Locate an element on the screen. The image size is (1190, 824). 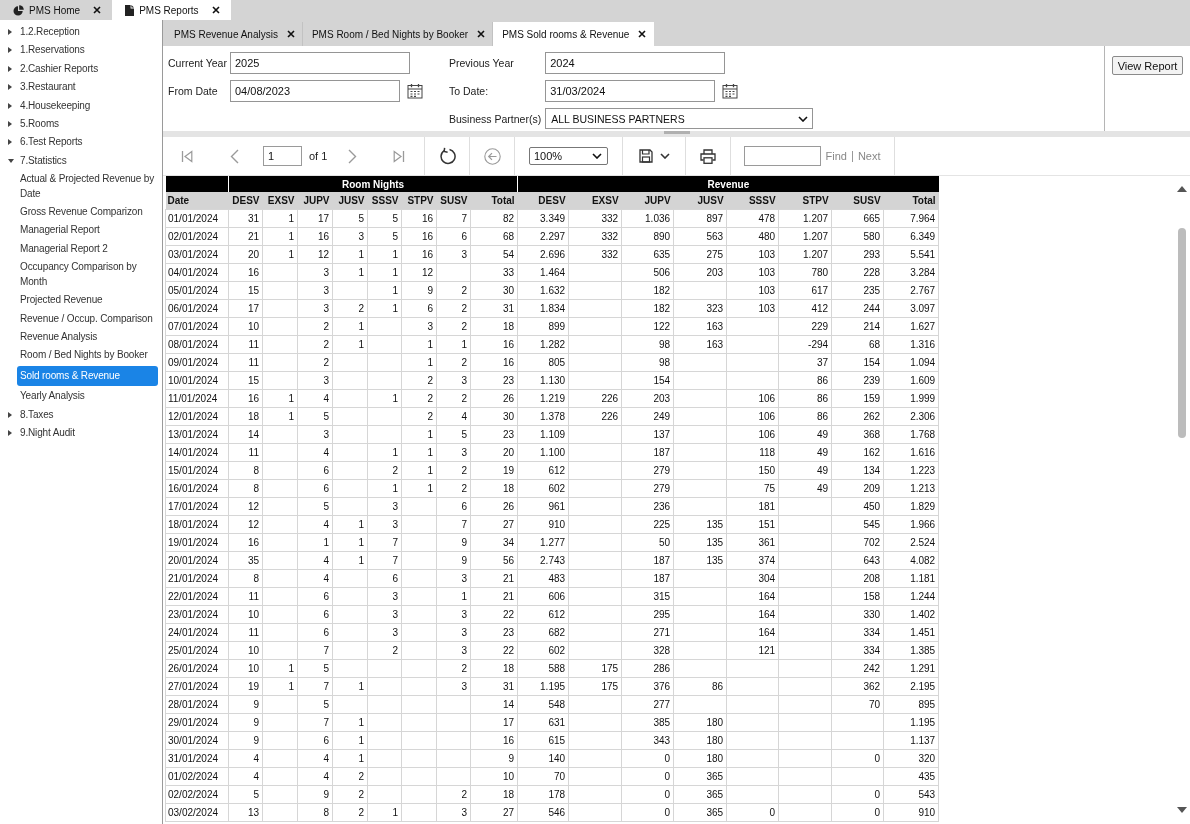
scrollbar-thumb is located at coordinates (1182, 333).